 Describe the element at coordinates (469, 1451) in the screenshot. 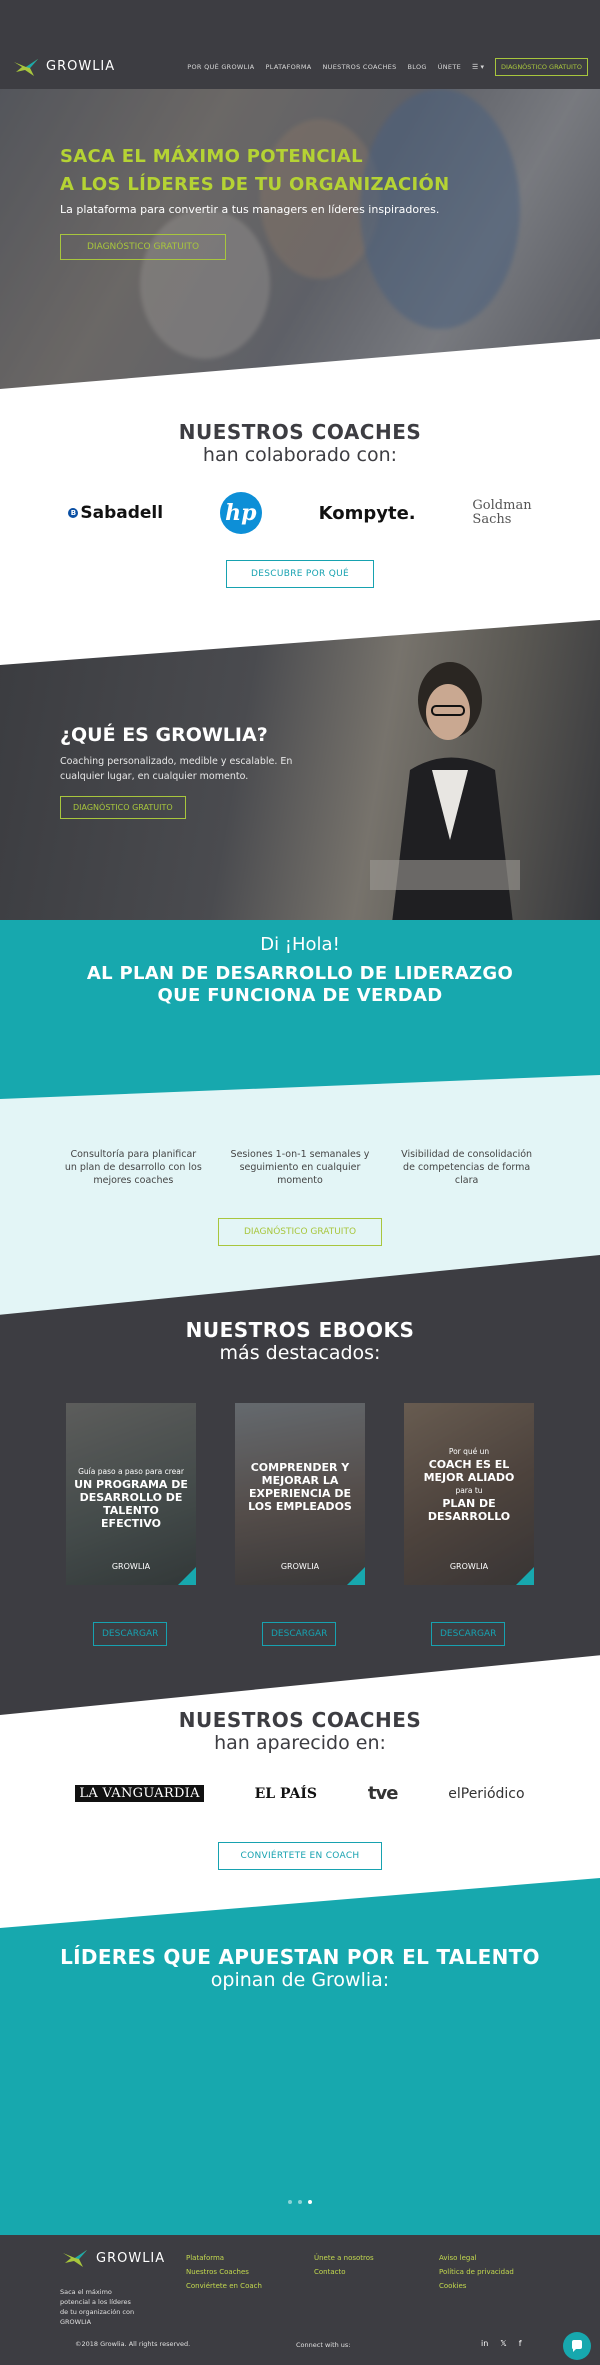

I see `ebook-3-small: Por qué un` at that location.